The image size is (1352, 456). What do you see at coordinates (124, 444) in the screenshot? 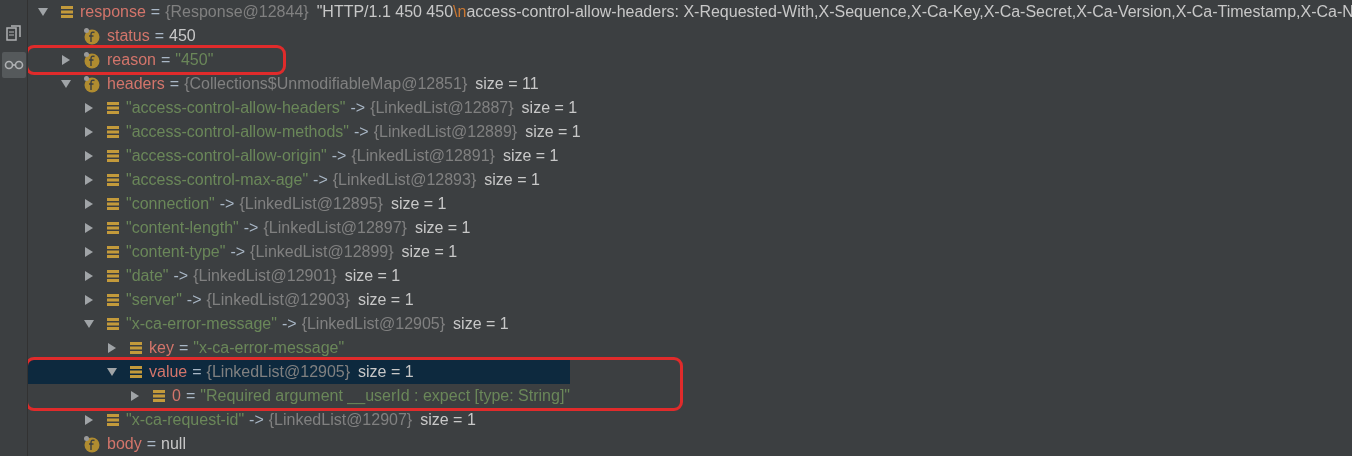
I see `variable-name: body` at bounding box center [124, 444].